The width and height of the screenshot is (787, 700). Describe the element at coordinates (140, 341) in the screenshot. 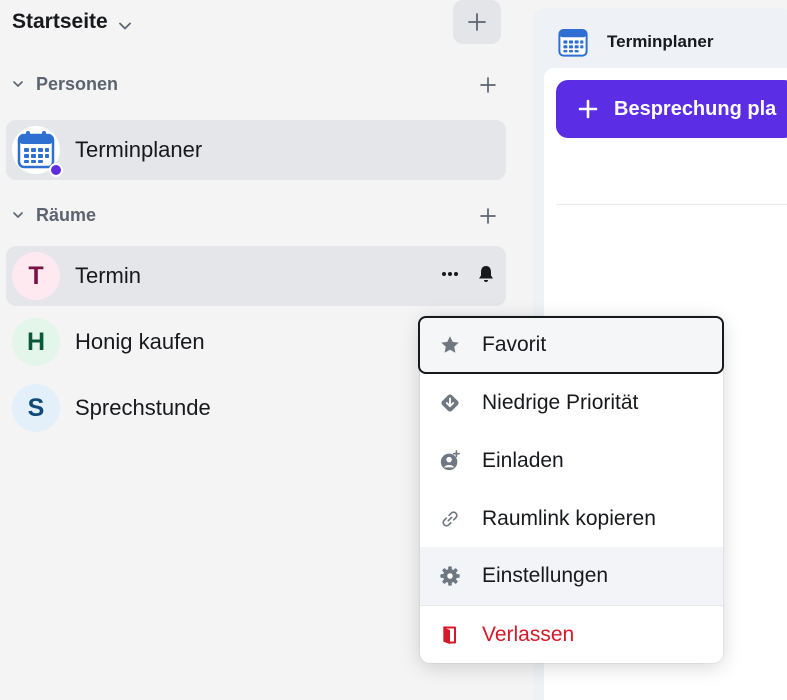

I see `room-name: Honig kaufen` at that location.